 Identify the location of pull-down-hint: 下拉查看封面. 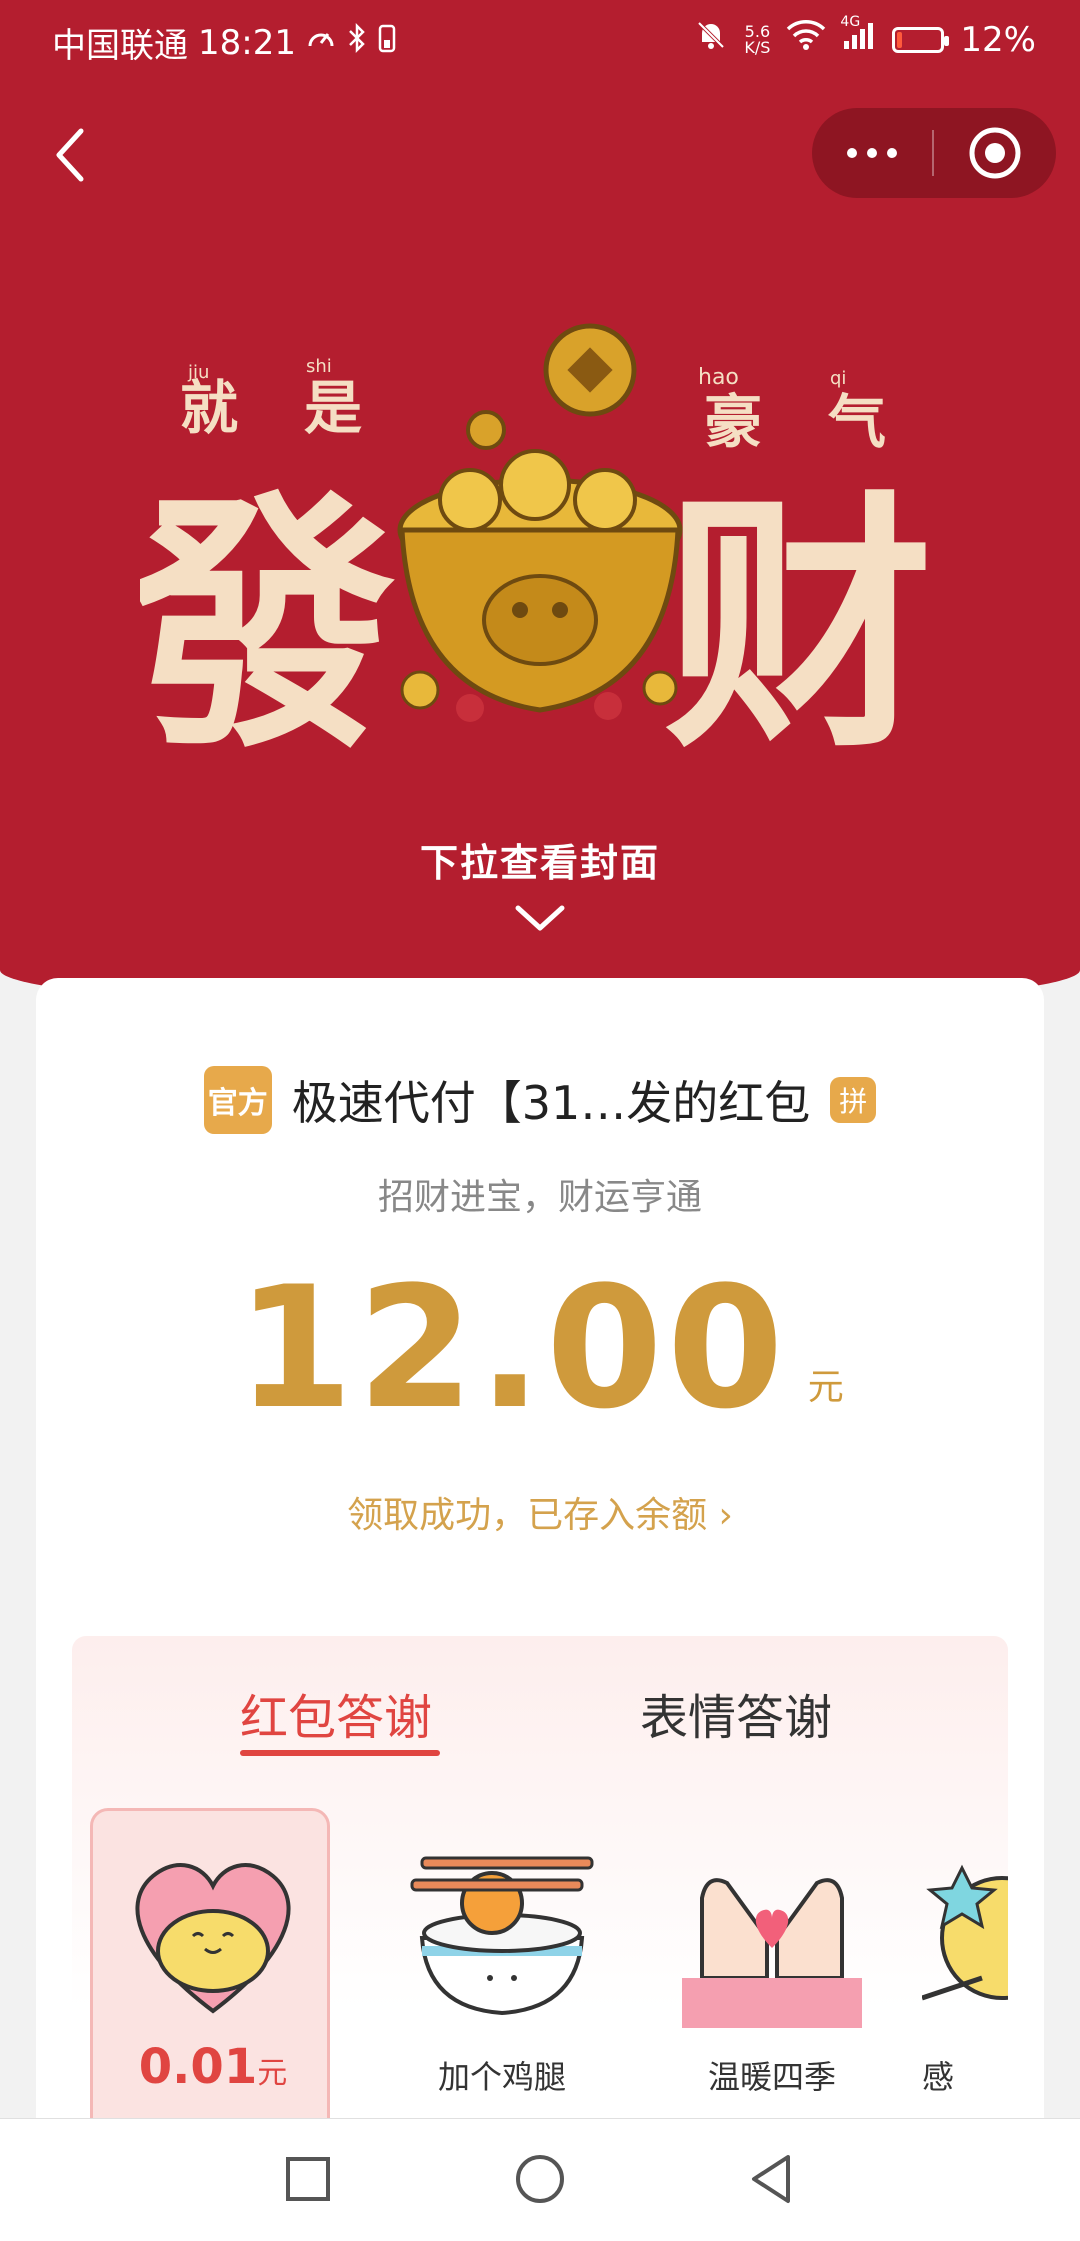
(540, 859).